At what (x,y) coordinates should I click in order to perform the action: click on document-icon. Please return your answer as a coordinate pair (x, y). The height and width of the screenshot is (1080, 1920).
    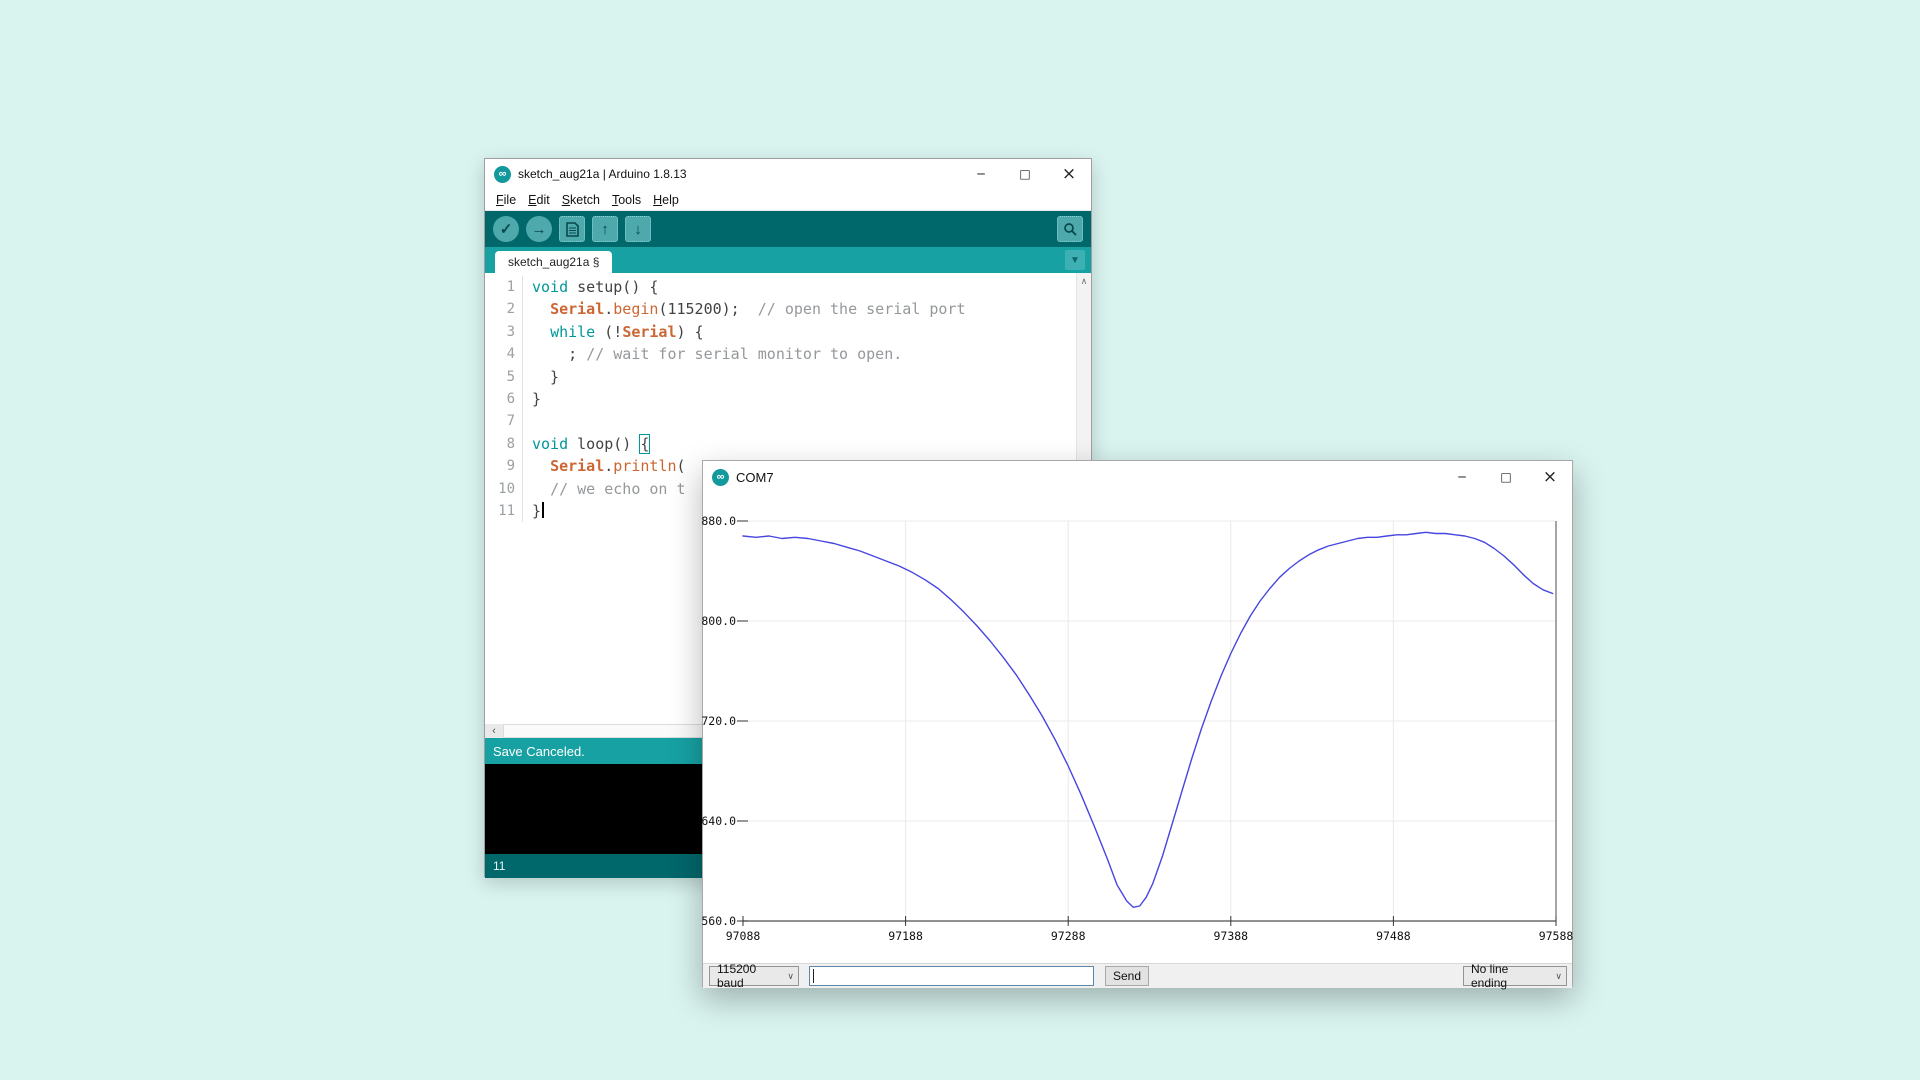
    Looking at the image, I should click on (572, 229).